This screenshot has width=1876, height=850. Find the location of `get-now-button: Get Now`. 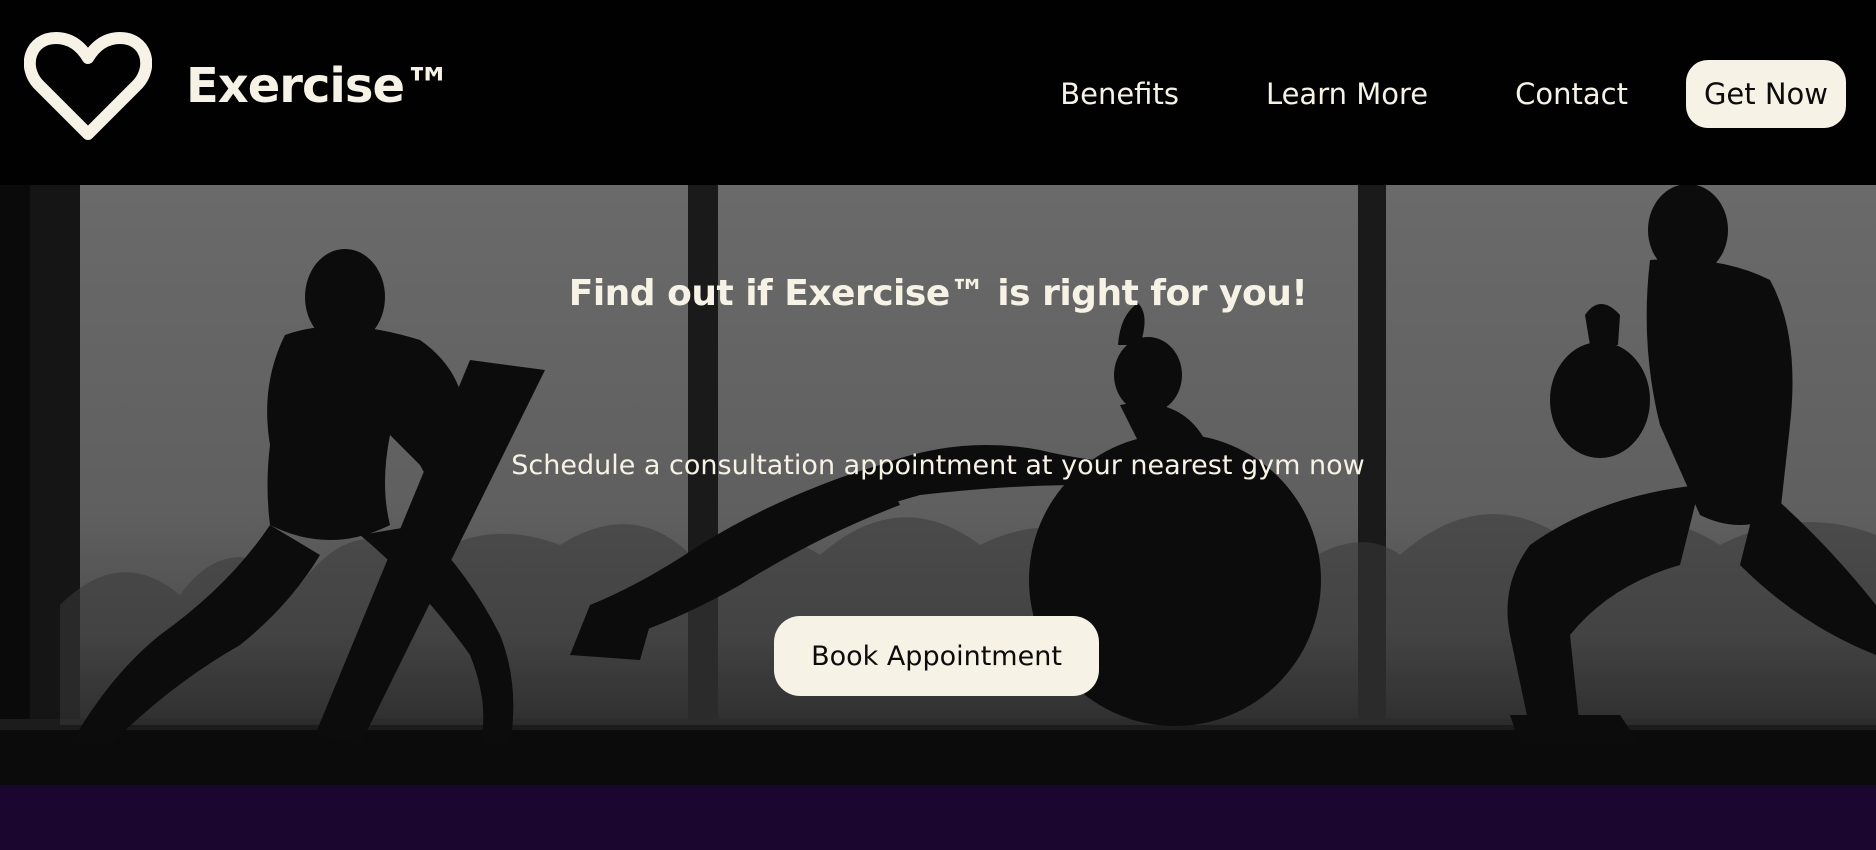

get-now-button: Get Now is located at coordinates (1765, 94).